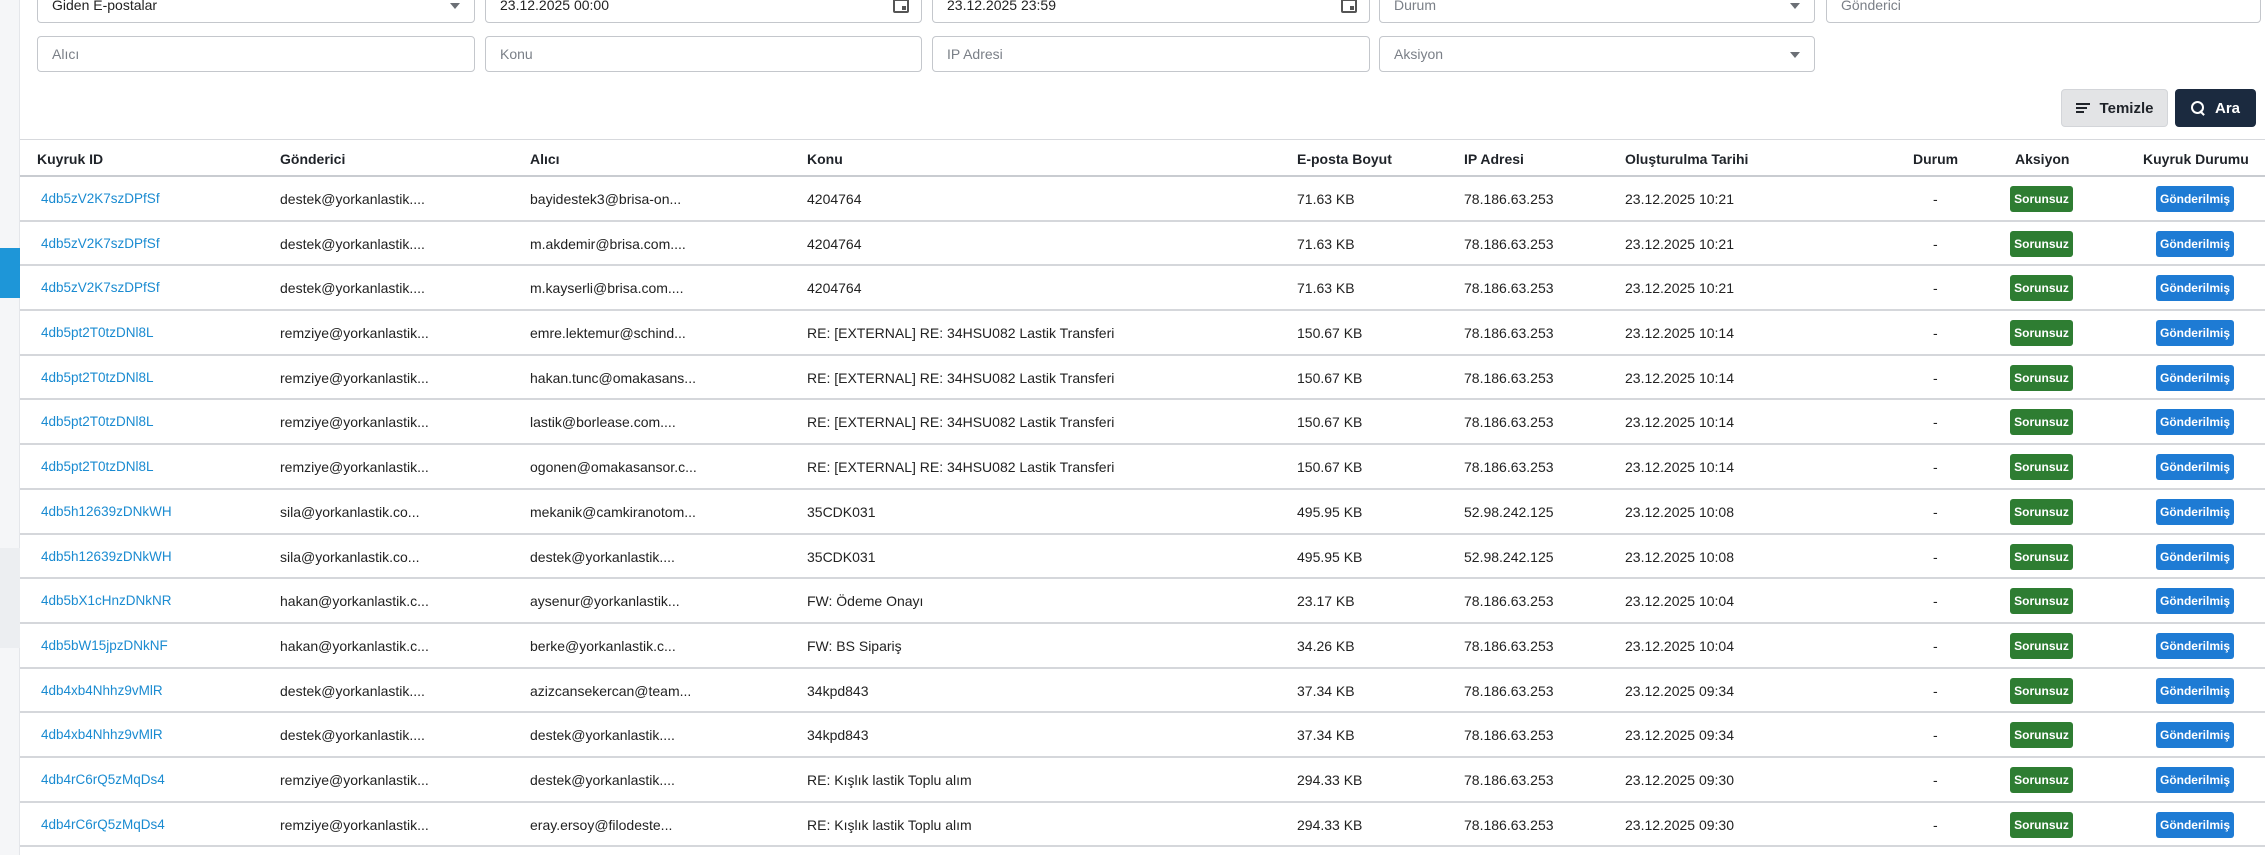 Image resolution: width=2265 pixels, height=855 pixels. Describe the element at coordinates (312, 159) in the screenshot. I see `column-header-sender: Gönderici` at that location.